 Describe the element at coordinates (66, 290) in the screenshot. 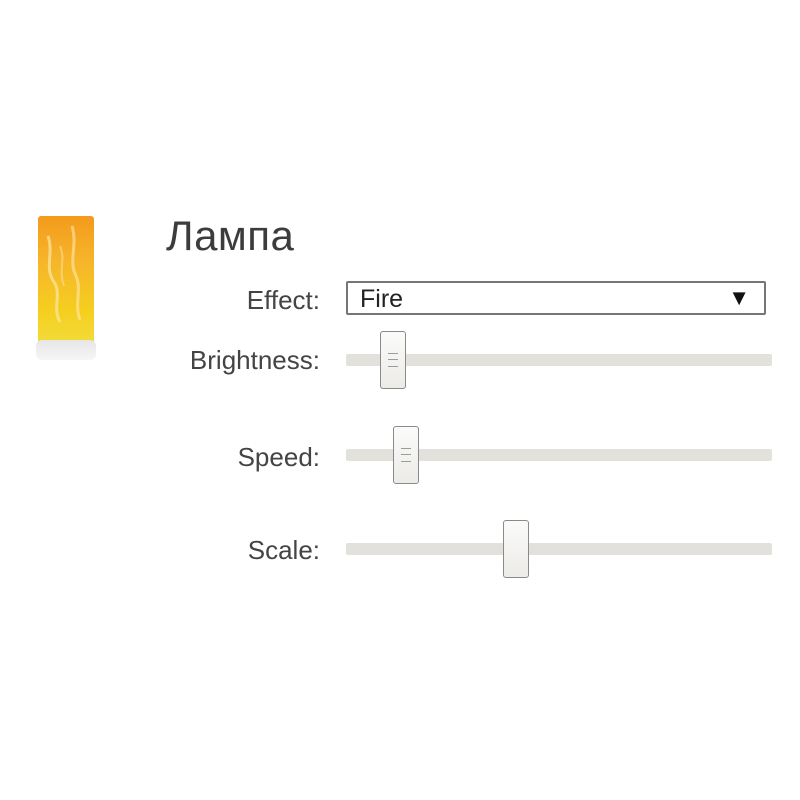

I see `flame-lamp-icon` at that location.